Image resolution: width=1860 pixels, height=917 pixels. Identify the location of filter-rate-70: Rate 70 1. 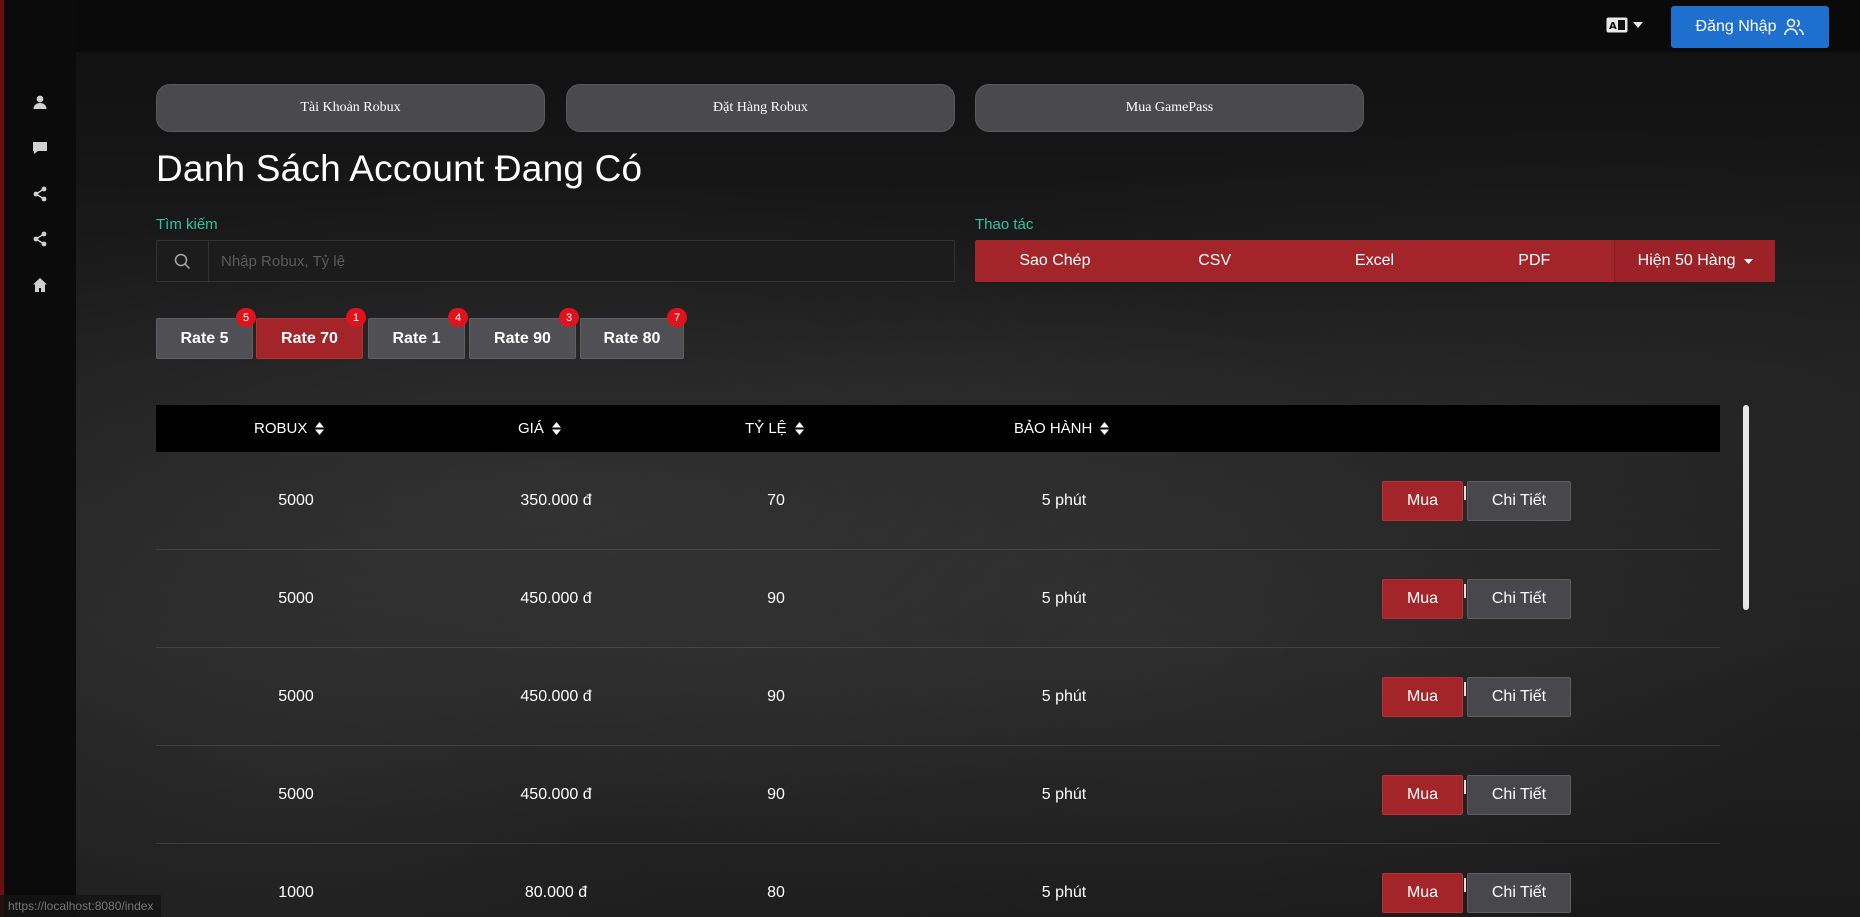
(311, 333).